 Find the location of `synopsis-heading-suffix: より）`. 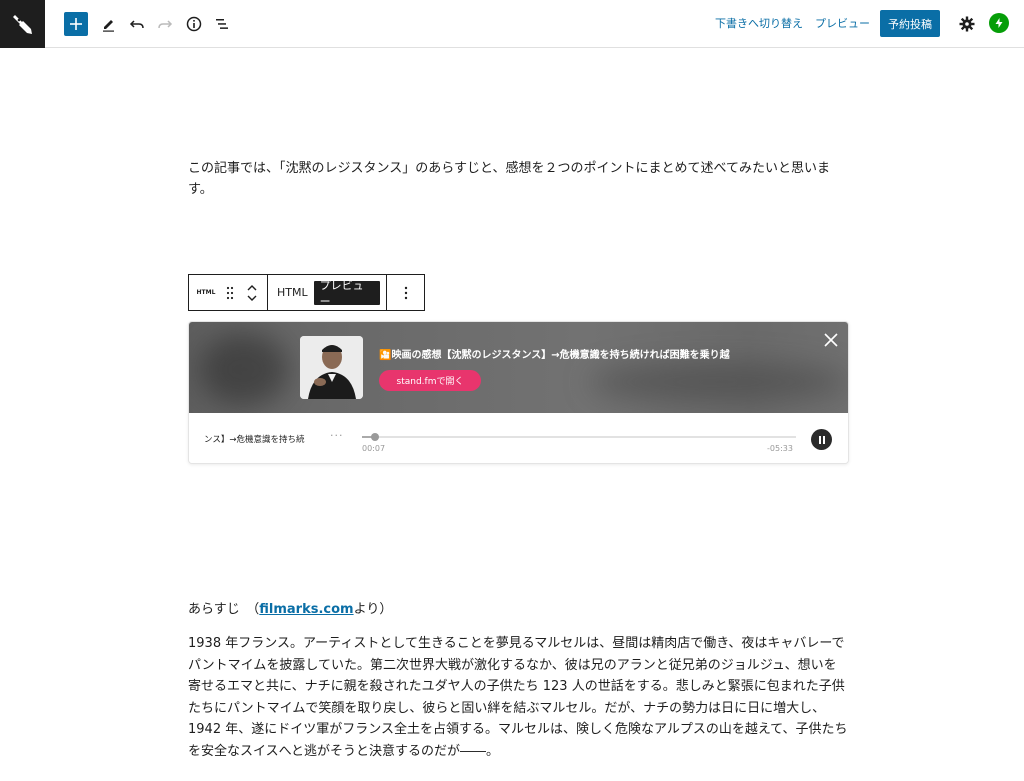

synopsis-heading-suffix: より） is located at coordinates (373, 609).